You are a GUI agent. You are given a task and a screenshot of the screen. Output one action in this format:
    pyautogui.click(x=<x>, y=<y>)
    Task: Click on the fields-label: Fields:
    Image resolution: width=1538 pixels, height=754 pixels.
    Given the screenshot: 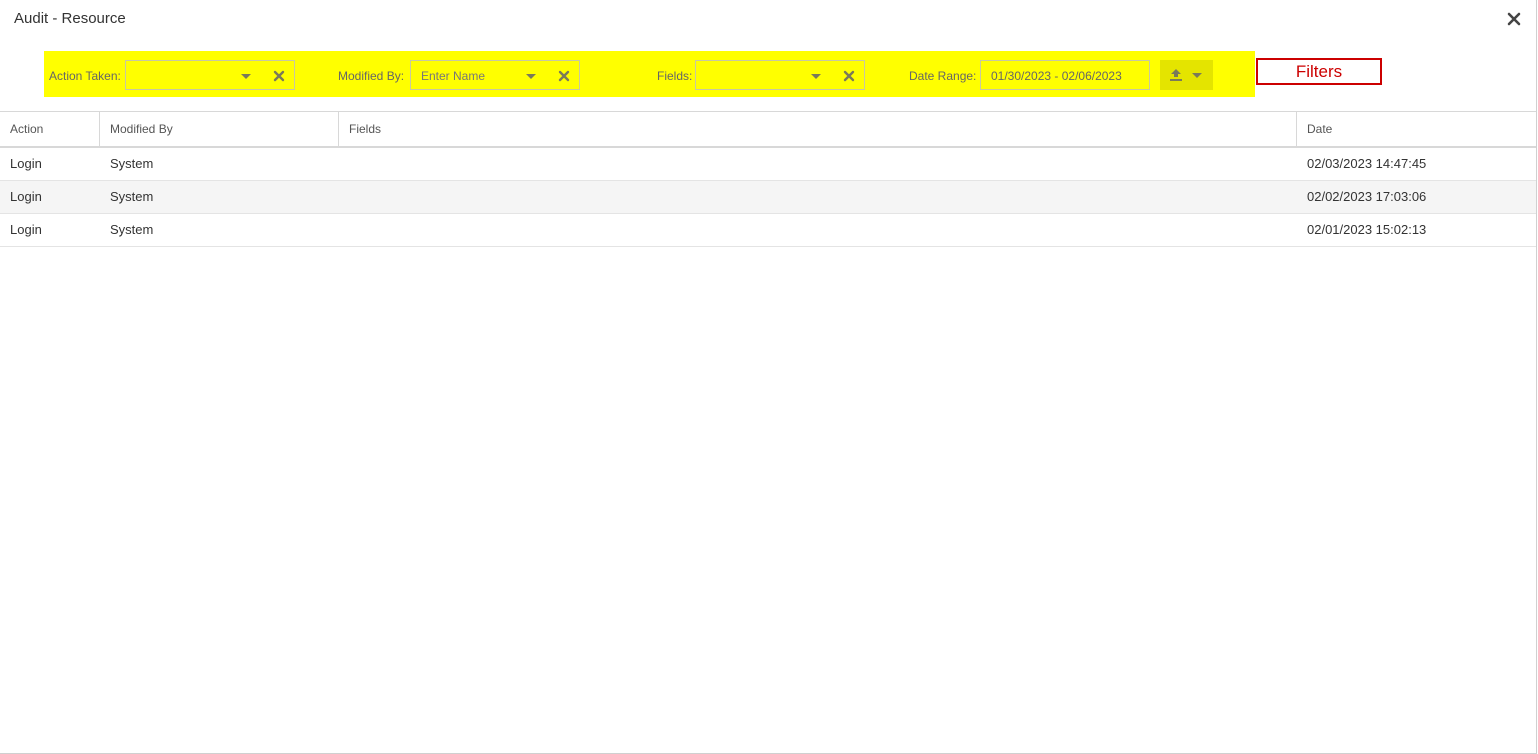 What is the action you would take?
    pyautogui.click(x=675, y=76)
    